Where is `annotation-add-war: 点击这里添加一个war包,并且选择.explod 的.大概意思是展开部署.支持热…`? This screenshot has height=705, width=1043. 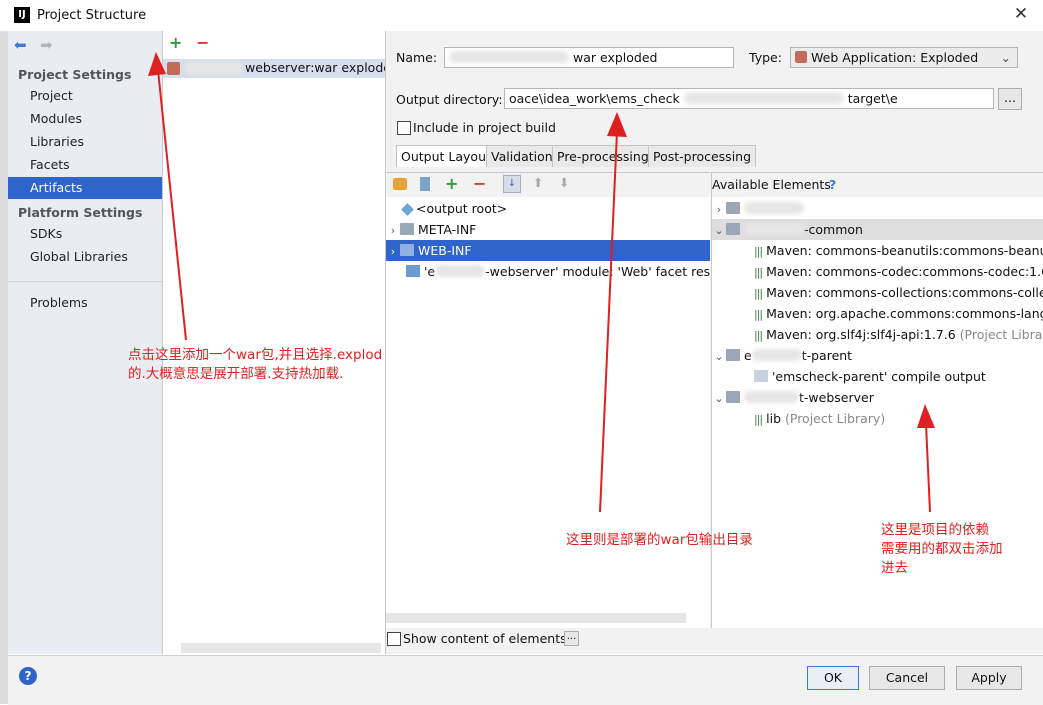
annotation-add-war: 点击这里添加一个war包,并且选择.explod 的.大概意思是展开部署.支持热… is located at coordinates (255, 364).